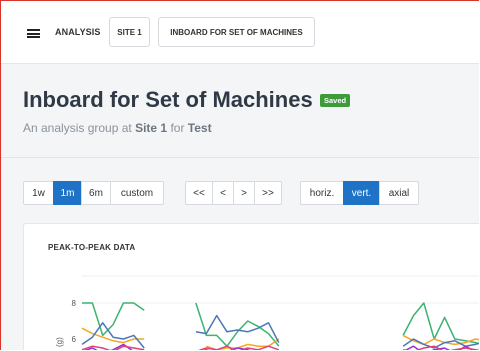  I want to click on page-subtitle: An analysis group at Site 1 for Test, so click(117, 128).